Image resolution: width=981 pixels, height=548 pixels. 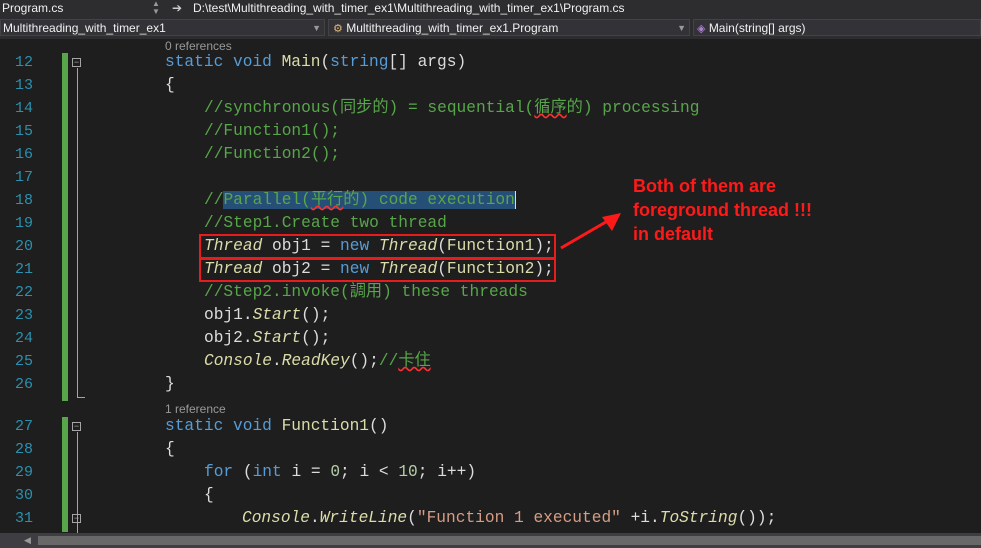 What do you see at coordinates (366, 292) in the screenshot?
I see `code-text: //Step2.invoke(調用) these threads` at bounding box center [366, 292].